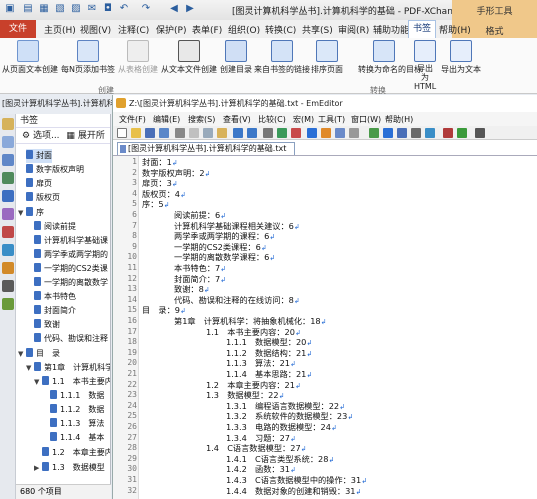 The width and height of the screenshot is (537, 499). Describe the element at coordinates (8, 214) in the screenshot. I see `signatures-panel-icon` at that location.